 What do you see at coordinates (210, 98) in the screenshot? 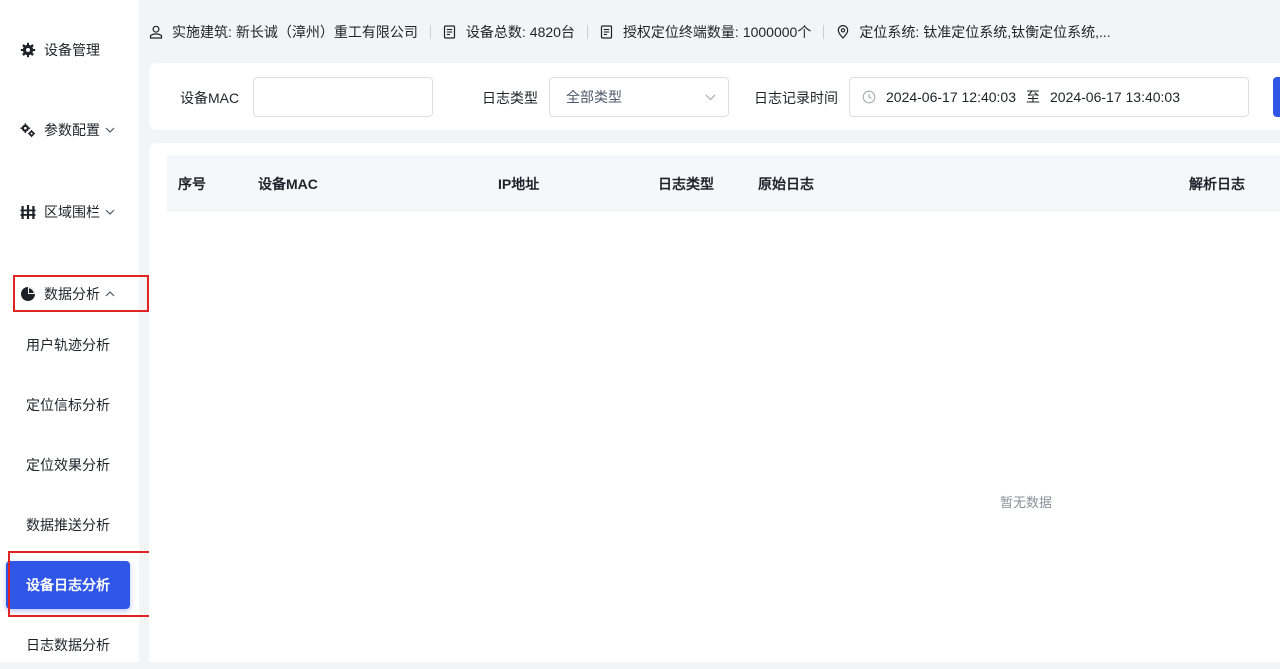
I see `mac-label: 设备MAC` at bounding box center [210, 98].